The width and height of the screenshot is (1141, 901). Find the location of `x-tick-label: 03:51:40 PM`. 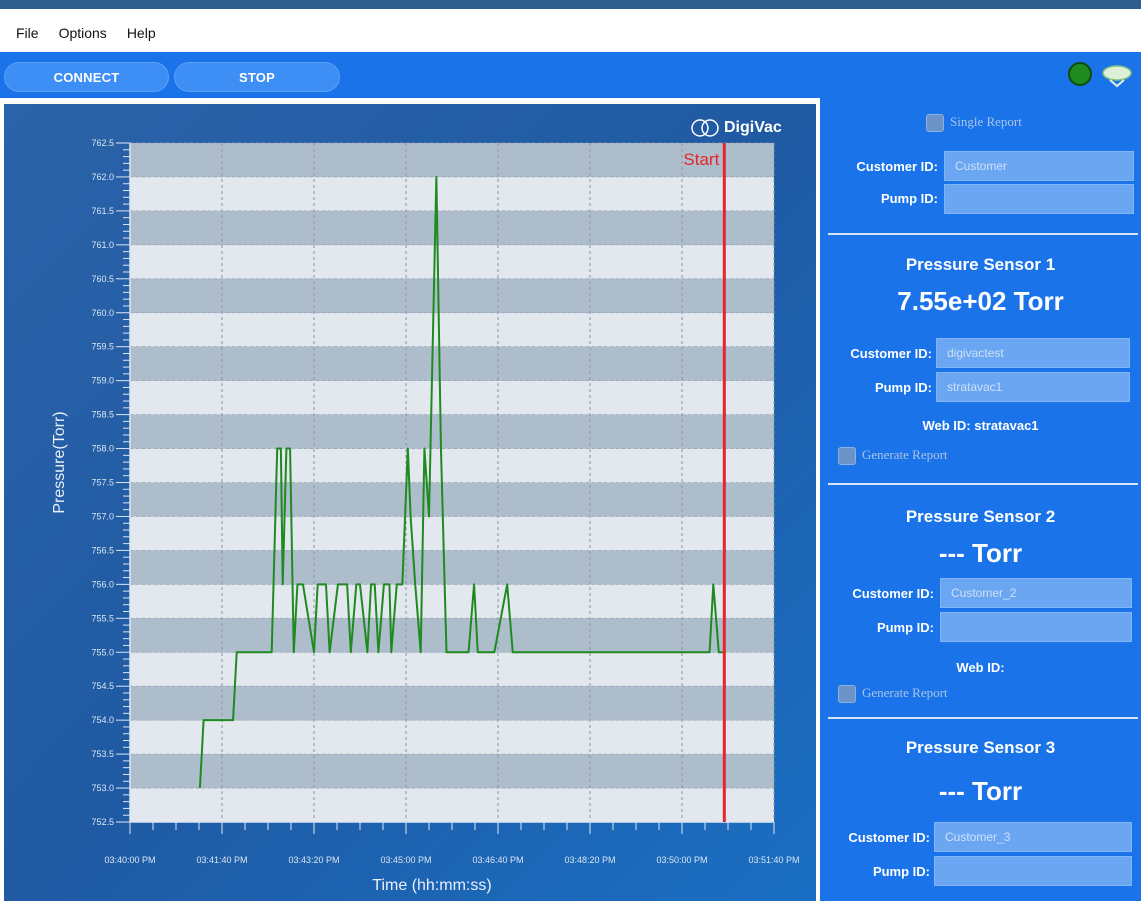

x-tick-label: 03:51:40 PM is located at coordinates (773, 860).